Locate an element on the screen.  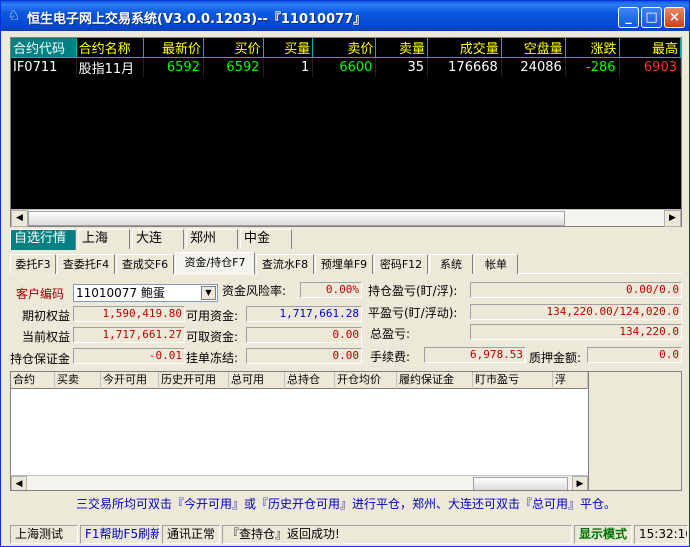
pos-col-hist-avail: 历史开可用 is located at coordinates (194, 380).